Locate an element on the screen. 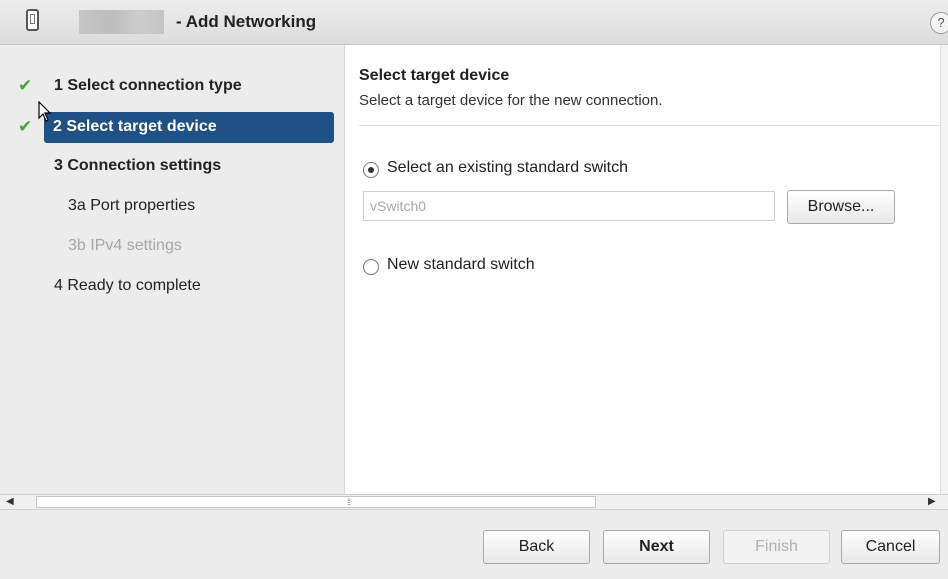  cancel-button: Cancel is located at coordinates (890, 547).